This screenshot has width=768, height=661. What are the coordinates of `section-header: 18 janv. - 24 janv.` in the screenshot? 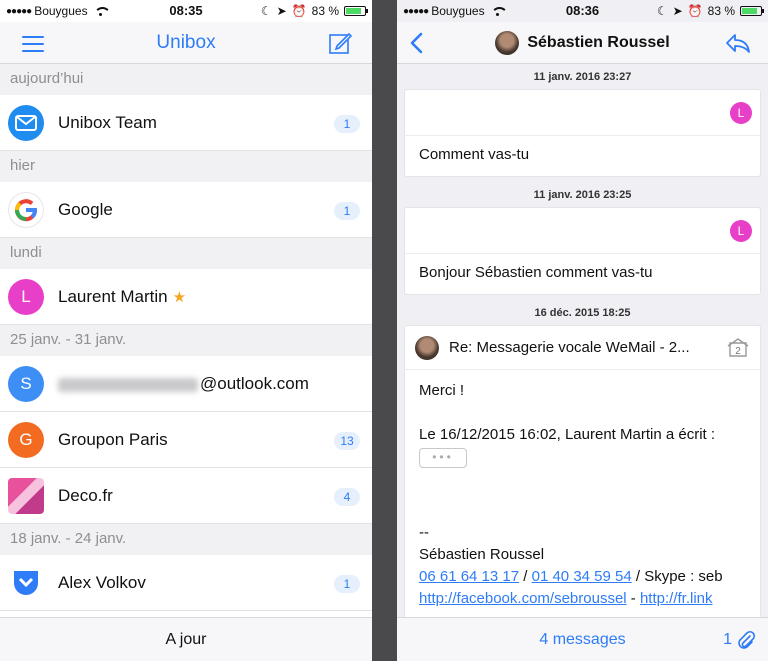 It's located at (186, 539).